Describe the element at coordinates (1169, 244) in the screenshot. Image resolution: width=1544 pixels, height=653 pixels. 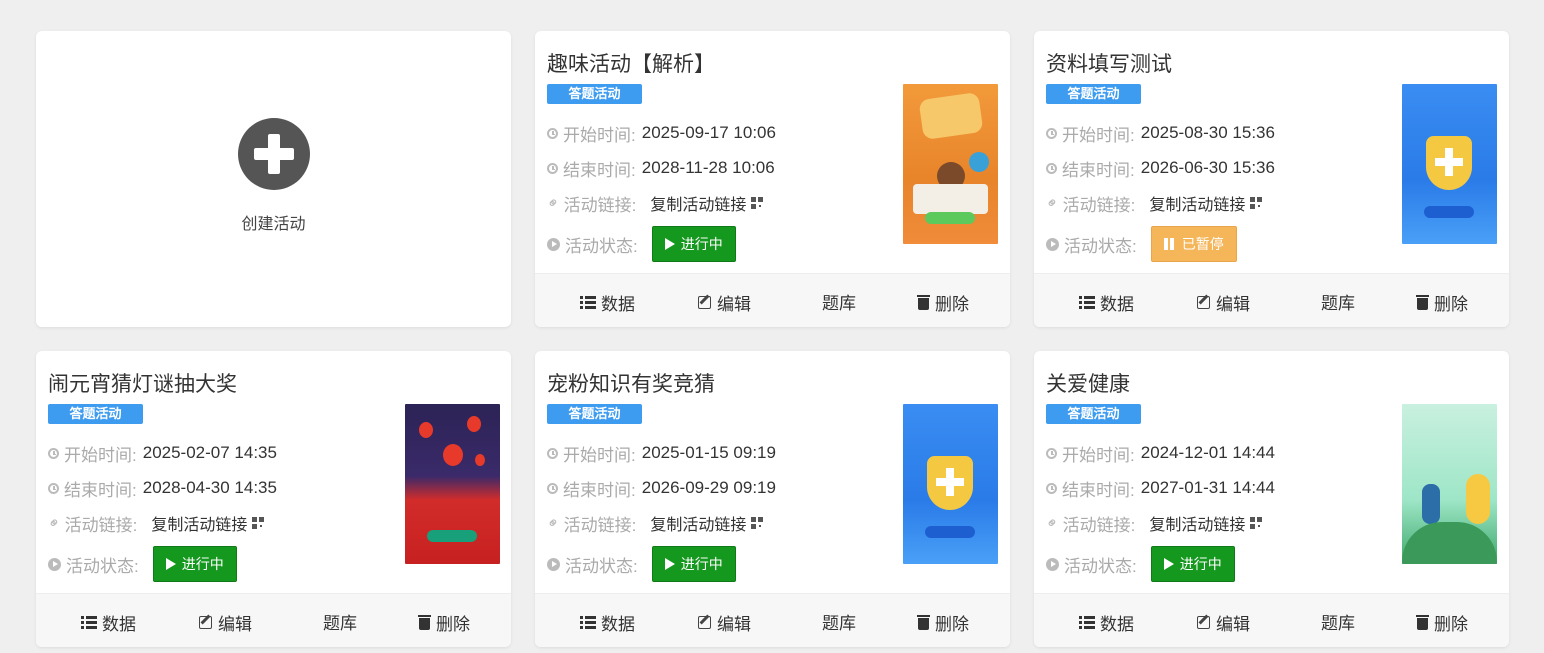
I see `pause-icon` at that location.